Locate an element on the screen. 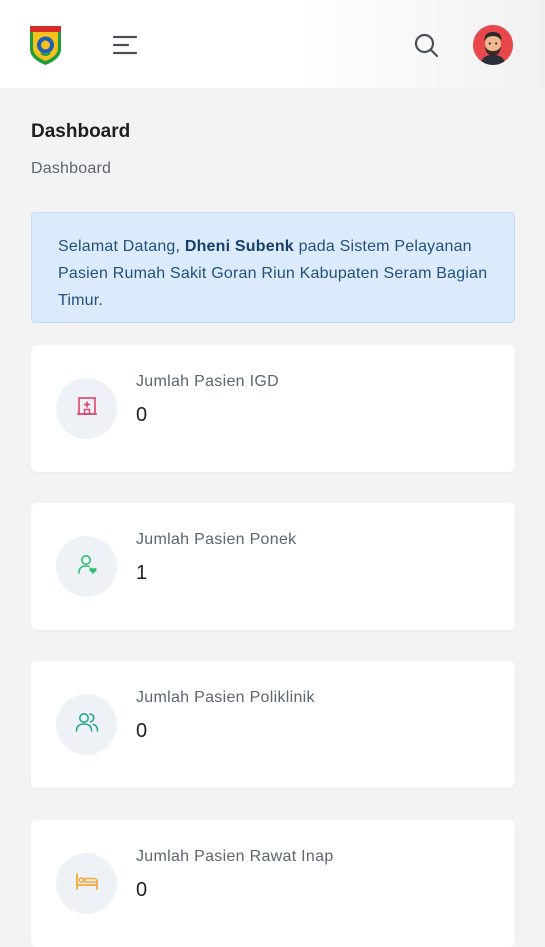  hospital-icon is located at coordinates (87, 408).